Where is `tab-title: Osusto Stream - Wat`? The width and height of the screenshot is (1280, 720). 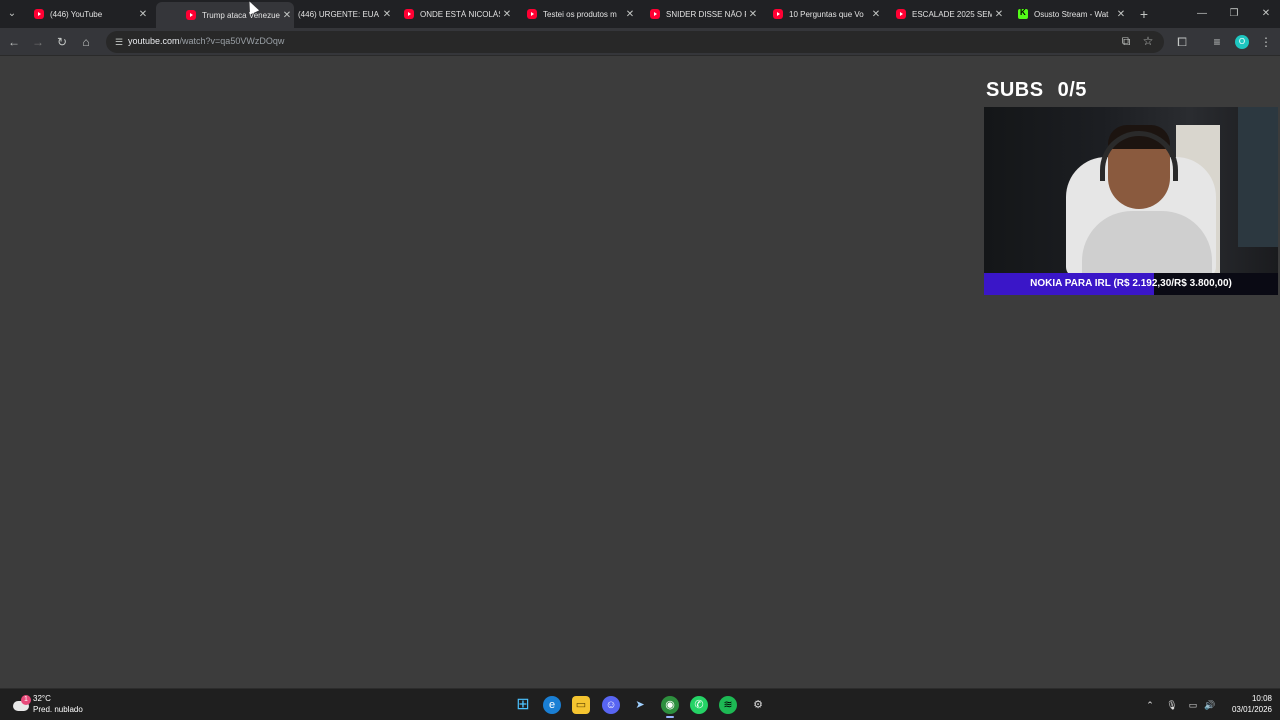
tab-title: Osusto Stream - Wat is located at coordinates (1071, 14).